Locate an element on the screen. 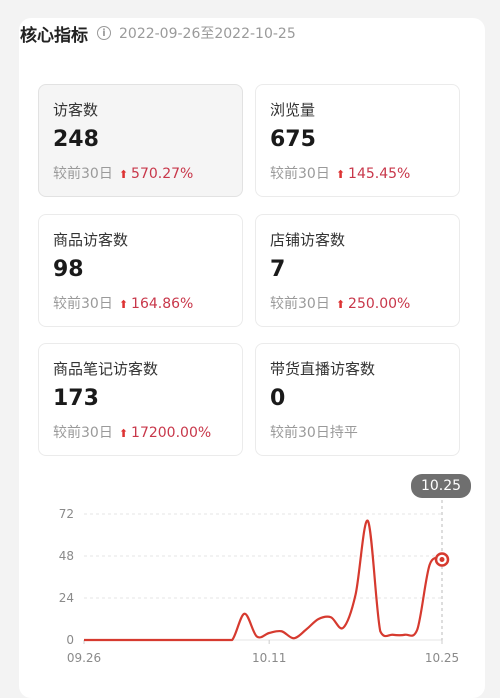  series-line is located at coordinates (263, 580).